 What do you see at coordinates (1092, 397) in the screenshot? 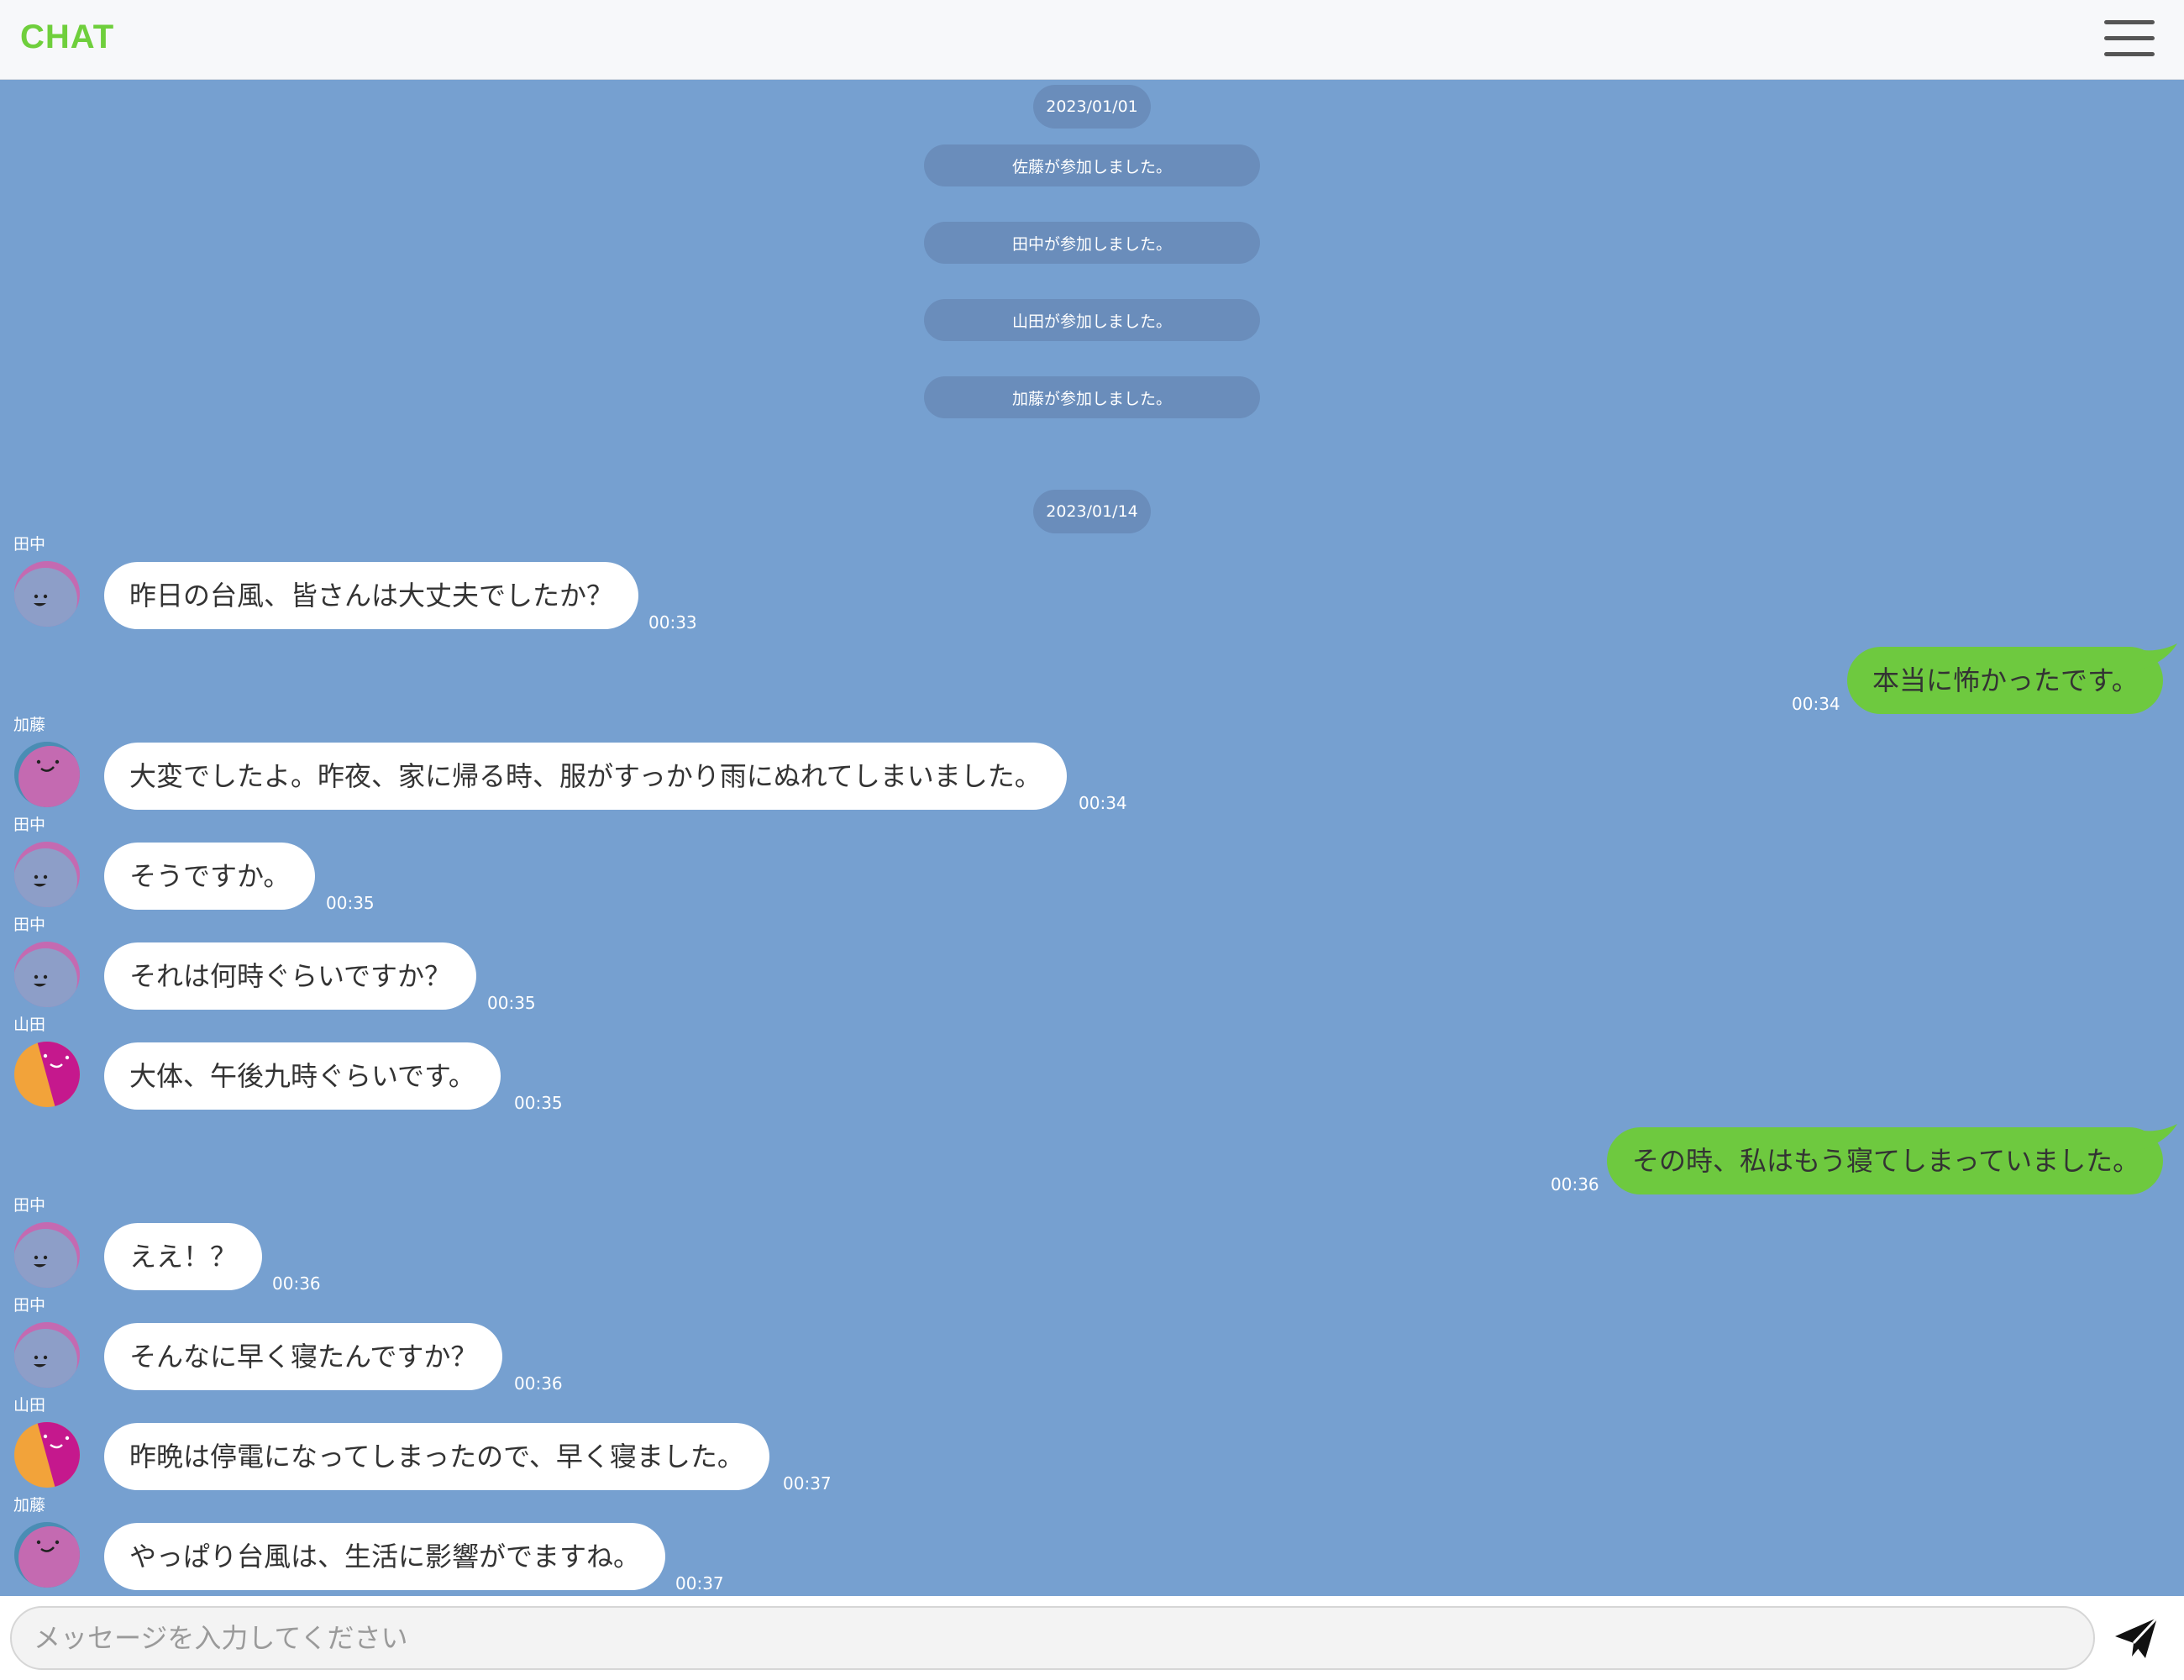
I see `system-message: 加藤が参加しました。` at bounding box center [1092, 397].